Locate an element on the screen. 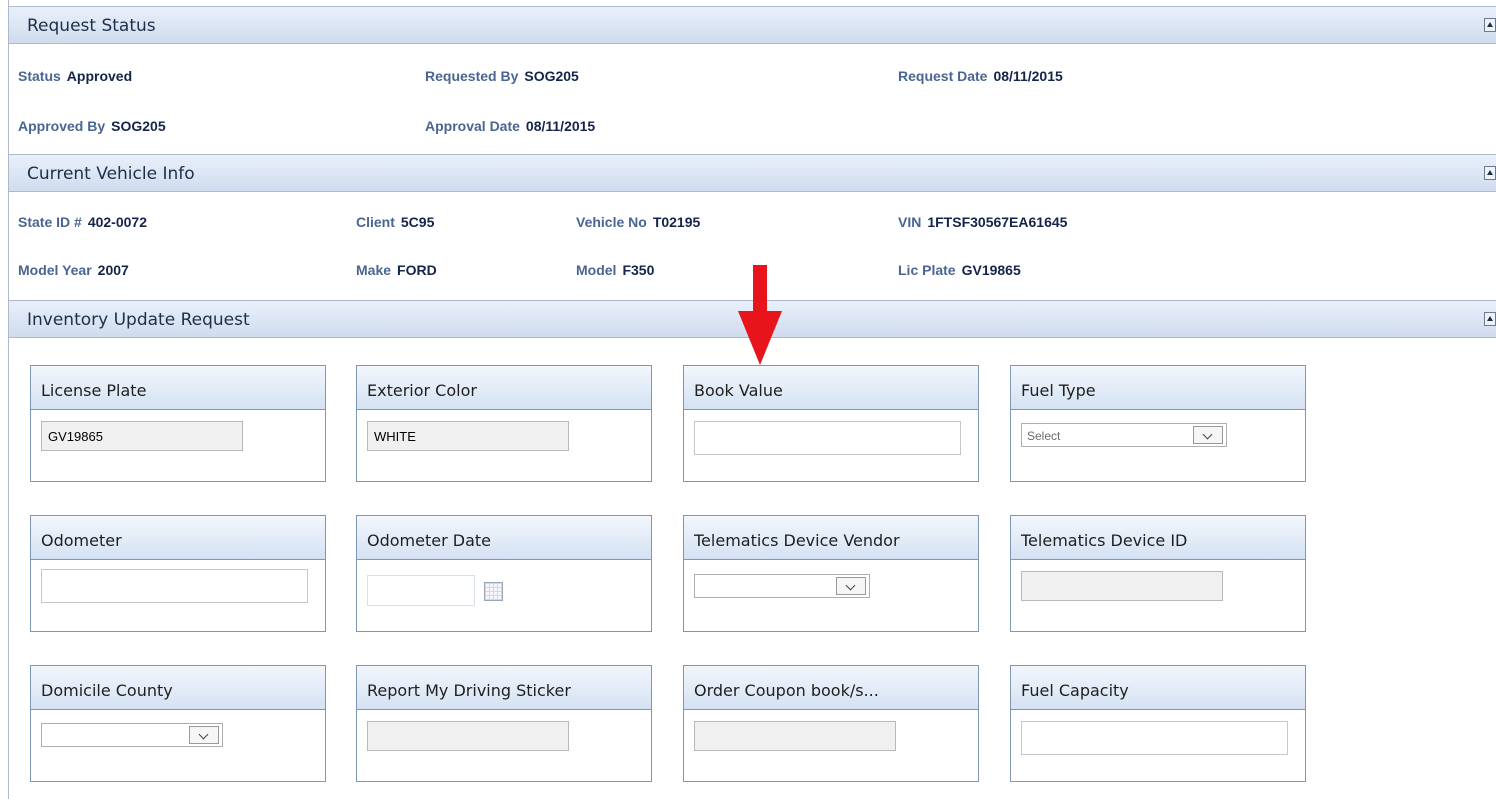 The image size is (1496, 799). approved-by-info: Approved By SOG205 is located at coordinates (92, 126).